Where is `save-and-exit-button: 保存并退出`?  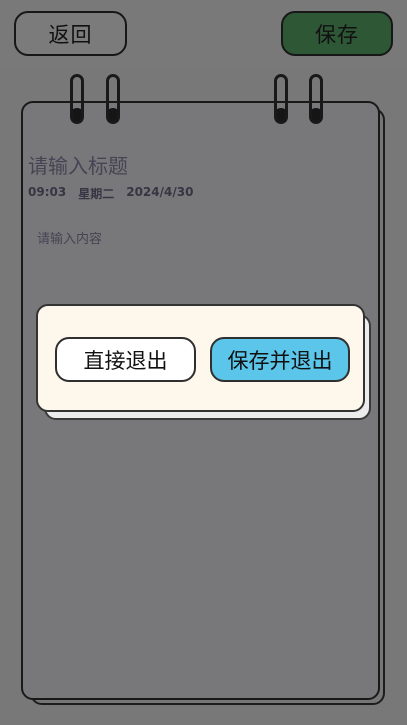 save-and-exit-button: 保存并退出 is located at coordinates (280, 359).